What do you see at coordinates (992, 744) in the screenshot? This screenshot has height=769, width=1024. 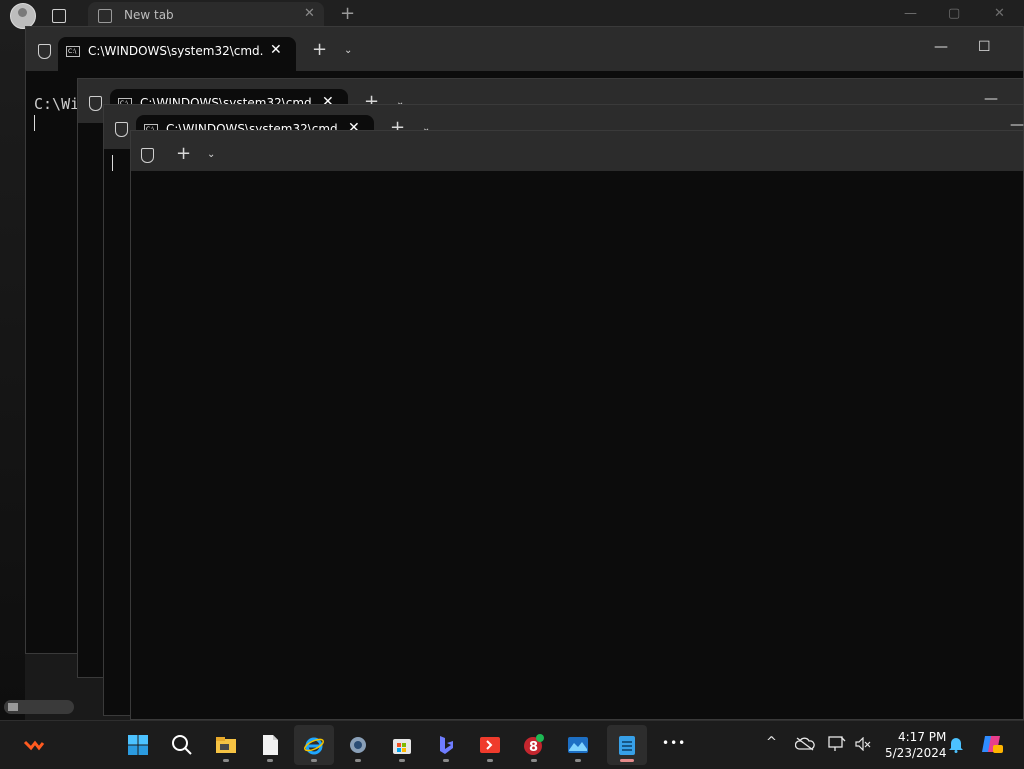 I see `copilot-icon` at bounding box center [992, 744].